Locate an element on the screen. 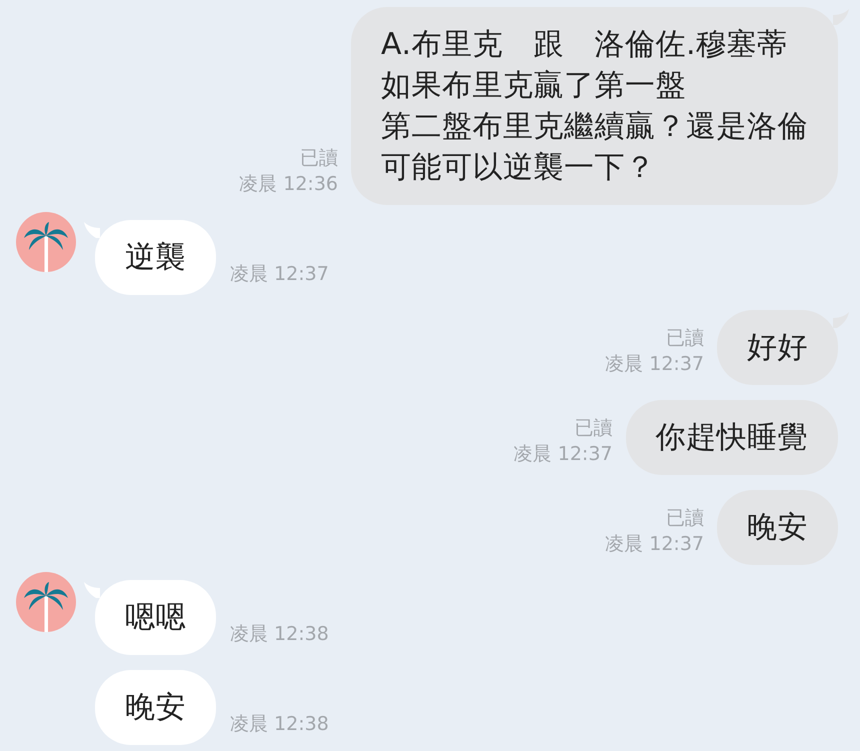 This screenshot has height=751, width=860. message-text: 如果布里克贏了第一盤 is located at coordinates (534, 86).